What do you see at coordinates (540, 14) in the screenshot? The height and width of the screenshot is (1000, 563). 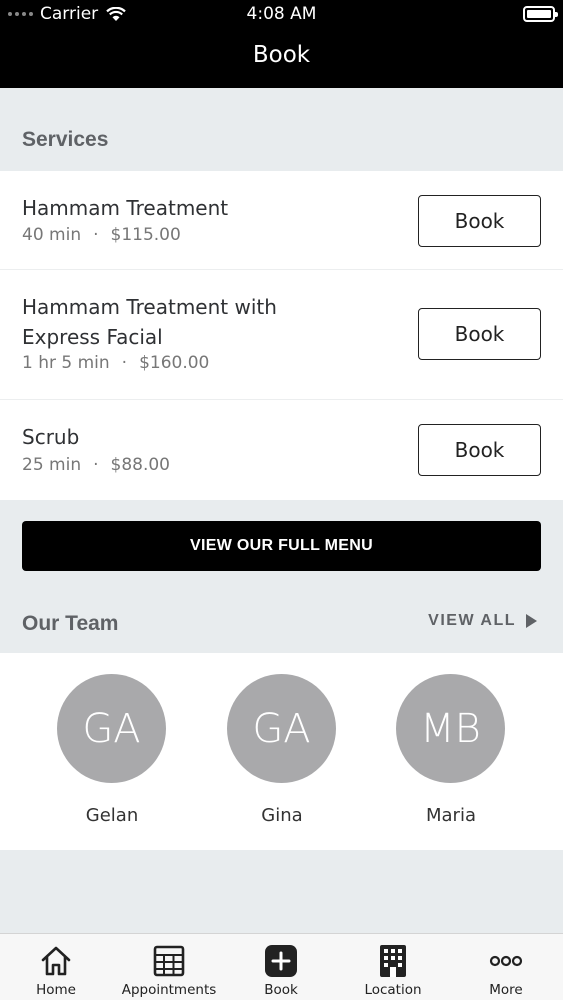 I see `battery-icon` at bounding box center [540, 14].